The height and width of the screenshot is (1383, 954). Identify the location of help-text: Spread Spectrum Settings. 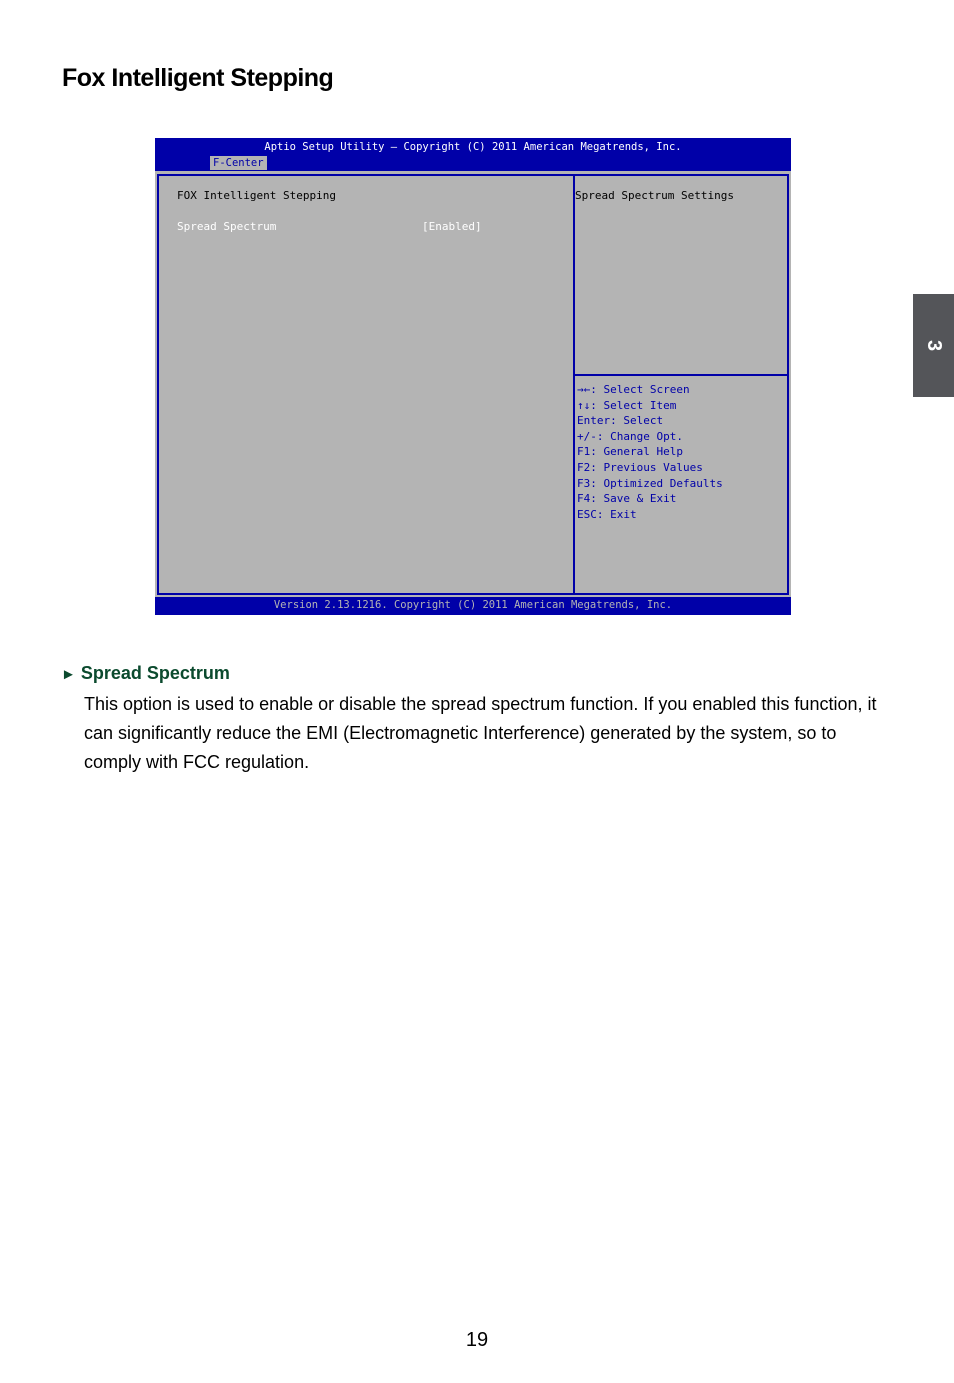
(654, 195).